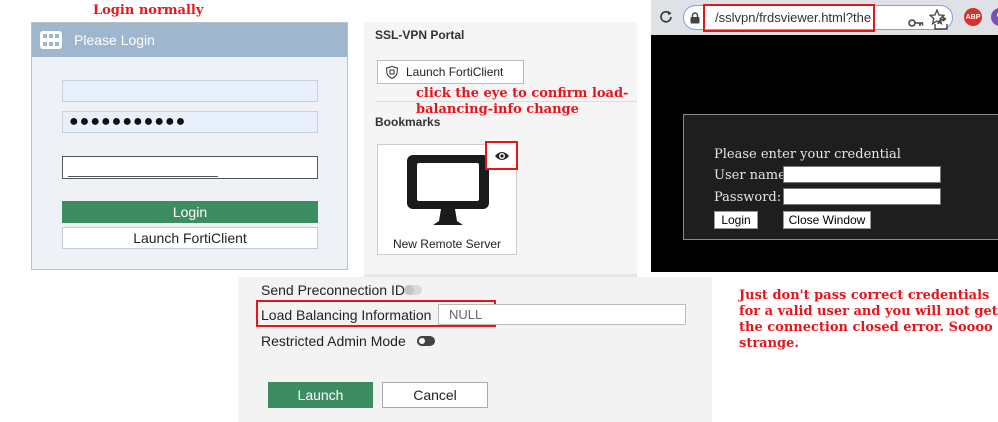  Describe the element at coordinates (447, 244) in the screenshot. I see `bookmark-label: New Remote Server` at that location.